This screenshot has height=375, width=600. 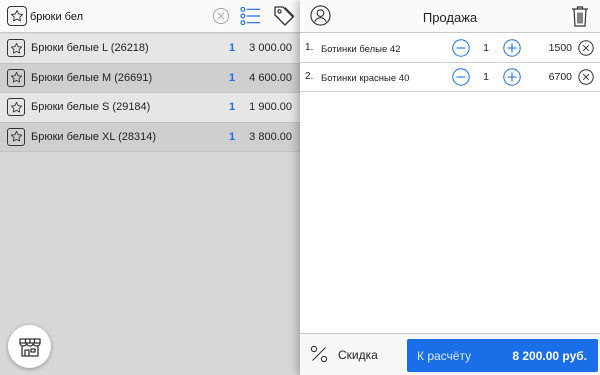 I want to click on item-name: Ботинки белые 42, so click(x=361, y=49).